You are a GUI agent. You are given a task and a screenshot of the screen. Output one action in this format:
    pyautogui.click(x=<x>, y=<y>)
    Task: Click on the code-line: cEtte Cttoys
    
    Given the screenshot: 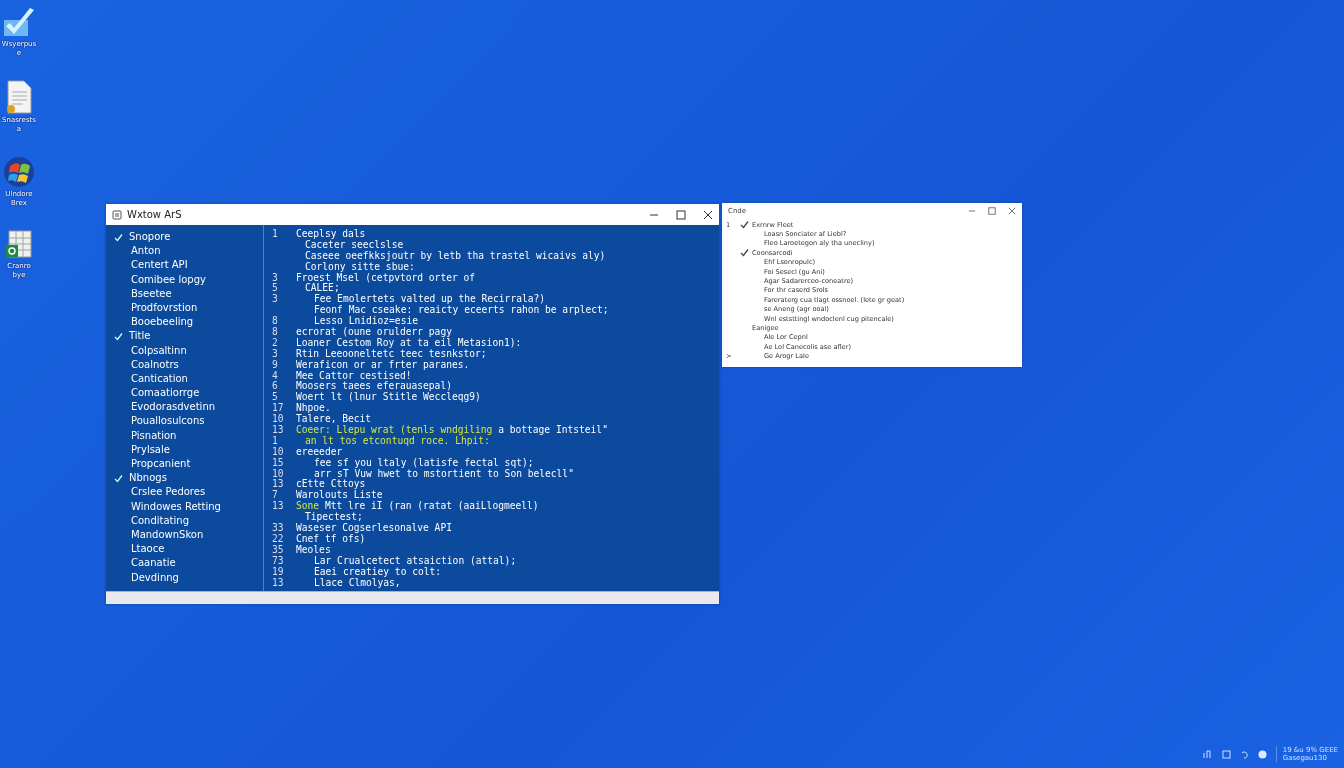 What is the action you would take?
    pyautogui.click(x=331, y=485)
    